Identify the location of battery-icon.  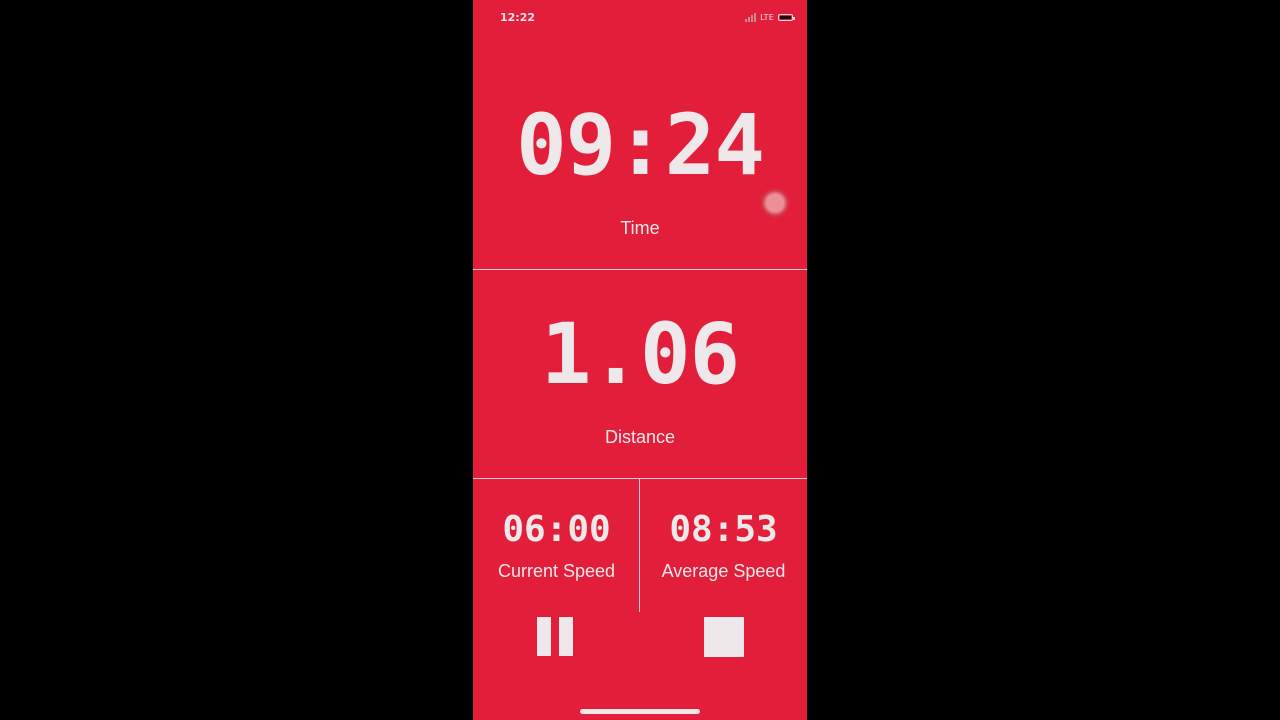
(786, 17).